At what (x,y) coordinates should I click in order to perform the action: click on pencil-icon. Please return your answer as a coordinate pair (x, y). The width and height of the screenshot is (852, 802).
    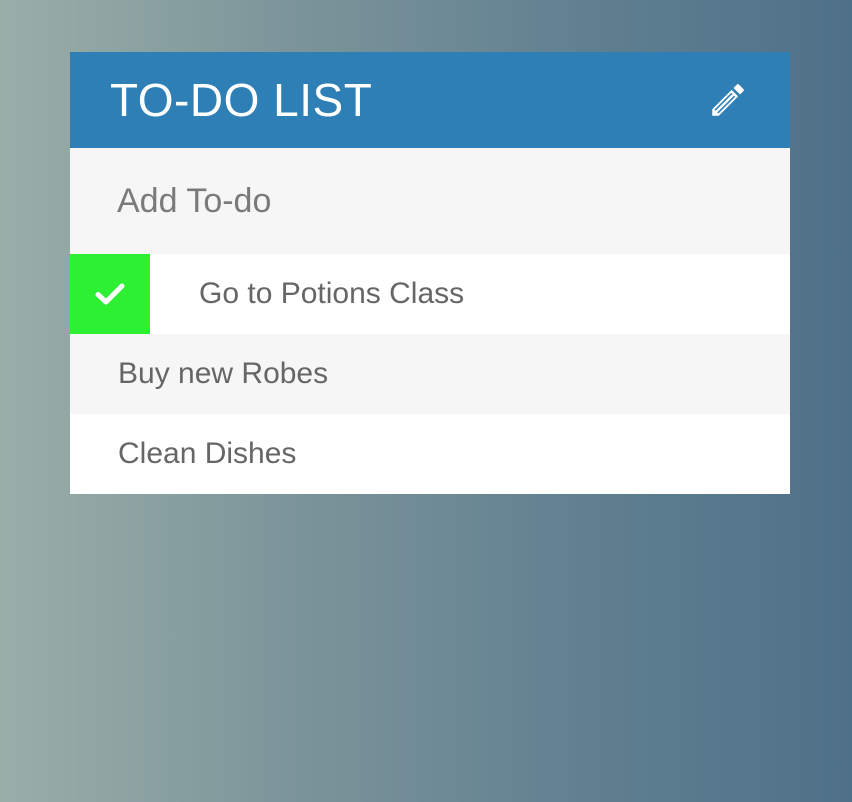
    Looking at the image, I should click on (728, 100).